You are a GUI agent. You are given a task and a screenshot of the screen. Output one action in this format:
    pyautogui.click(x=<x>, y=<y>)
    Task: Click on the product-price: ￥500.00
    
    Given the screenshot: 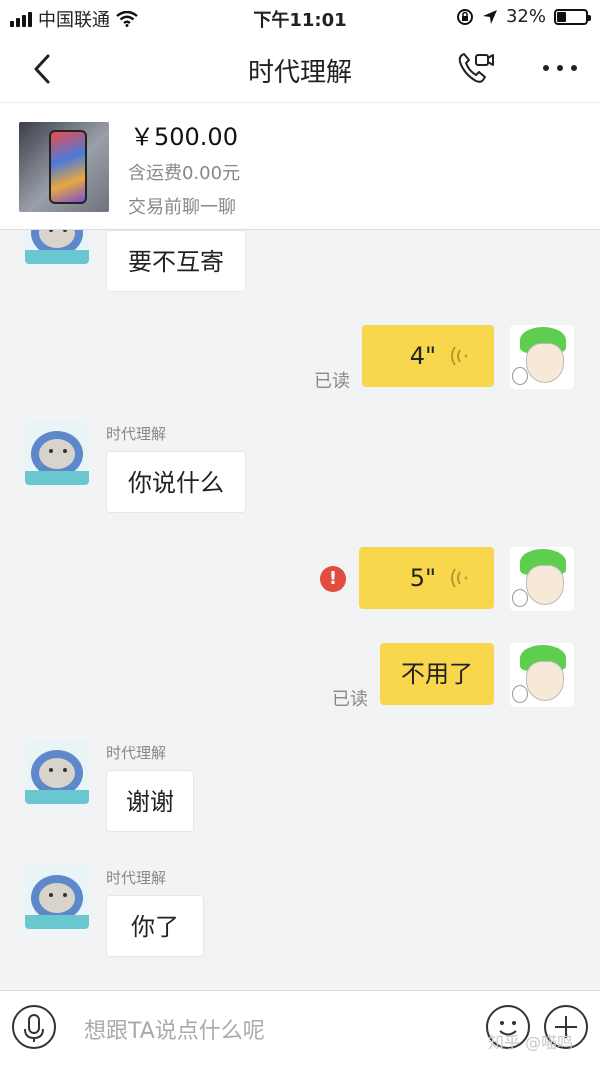 What is the action you would take?
    pyautogui.click(x=184, y=137)
    